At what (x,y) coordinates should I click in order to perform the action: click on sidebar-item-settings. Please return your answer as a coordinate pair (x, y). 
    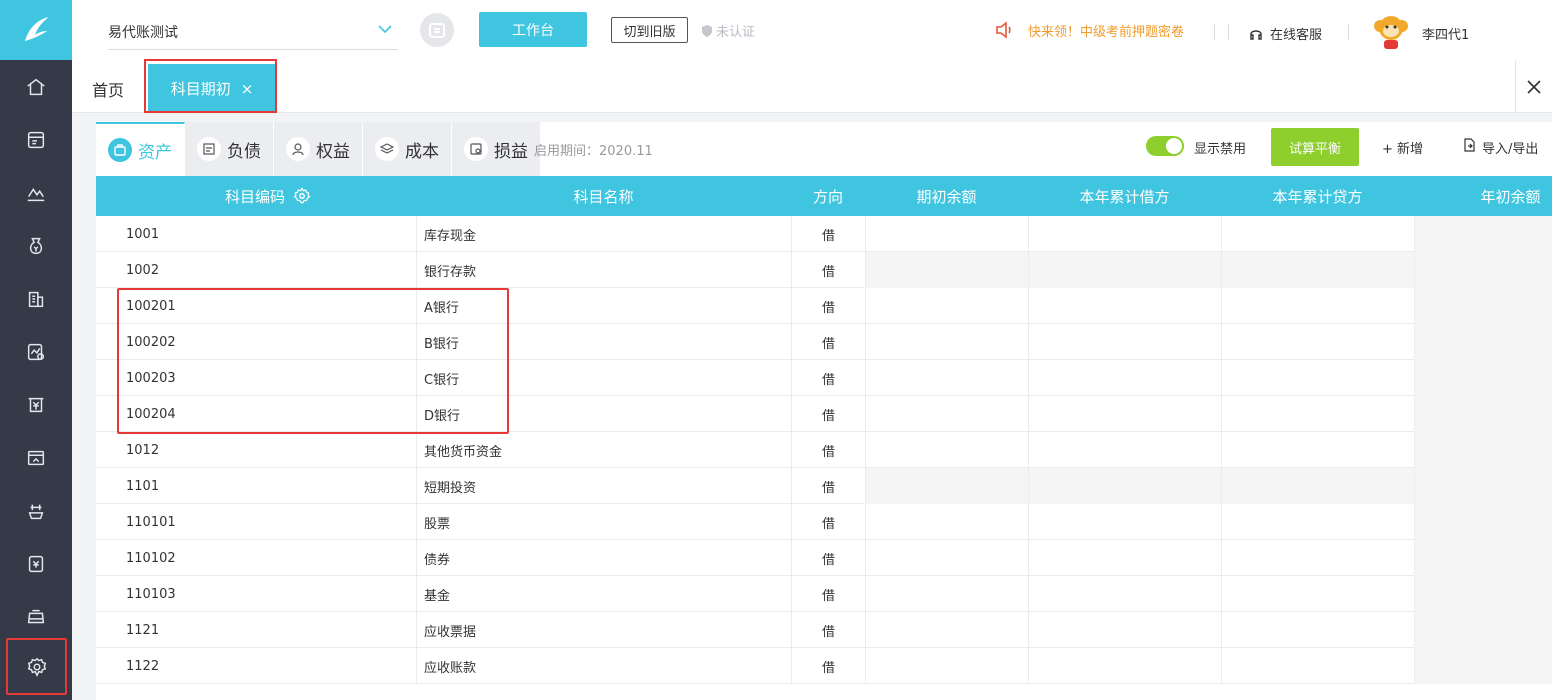
    Looking at the image, I should click on (36, 666).